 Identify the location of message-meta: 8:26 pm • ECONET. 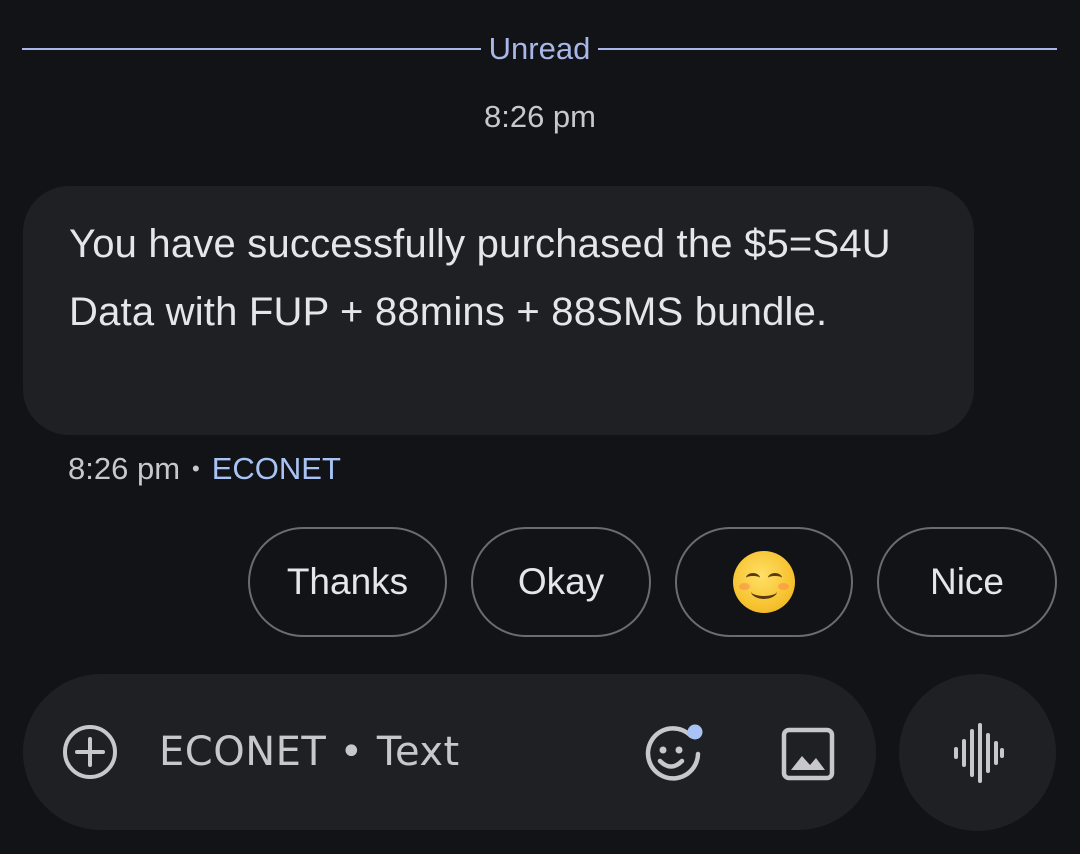
(204, 469).